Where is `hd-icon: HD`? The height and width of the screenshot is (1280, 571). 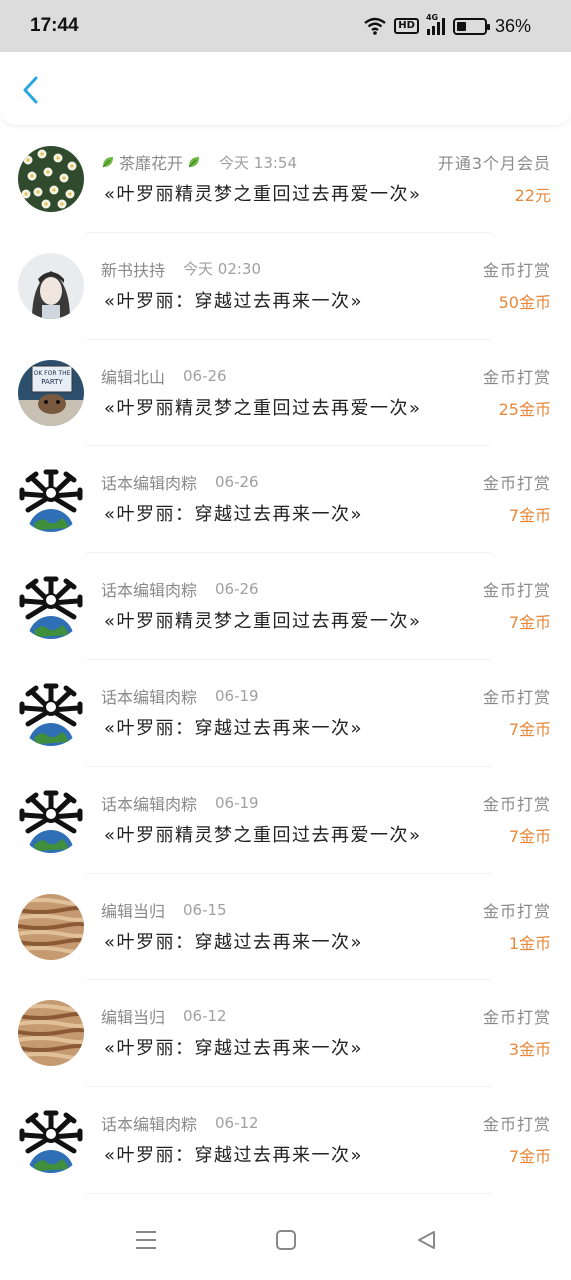
hd-icon: HD is located at coordinates (406, 26).